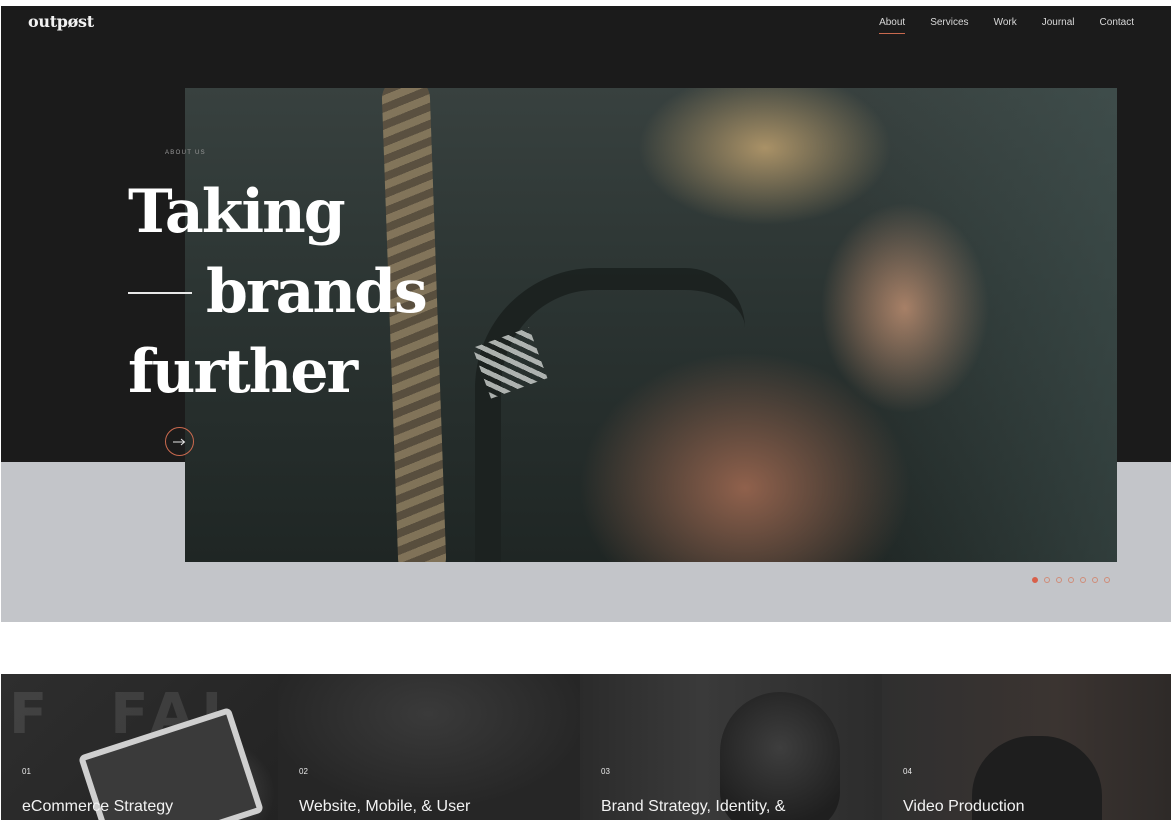  I want to click on section-kicker: ABOUT US, so click(185, 153).